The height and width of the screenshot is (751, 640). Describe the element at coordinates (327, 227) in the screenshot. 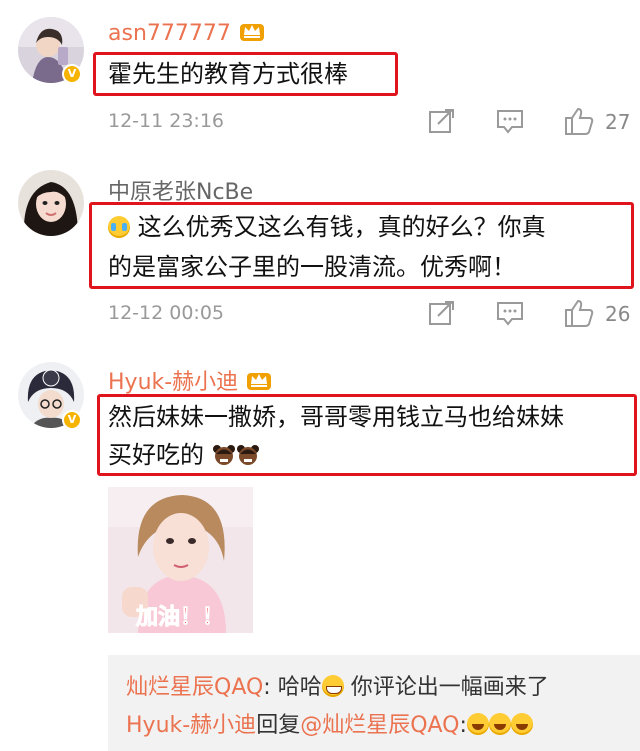

I see `comment-text: 这么优秀又这么有钱，真的好么？你真` at that location.